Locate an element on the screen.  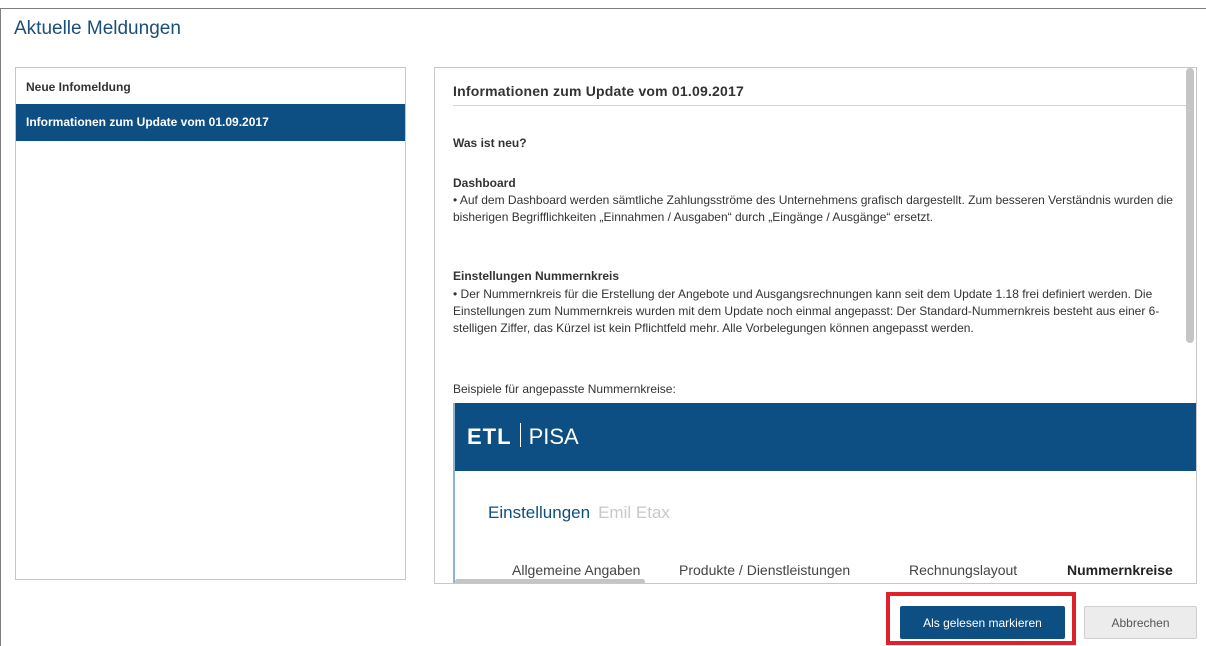
embedded-subtab-produkte: Produkte / Dienstleistungen is located at coordinates (765, 570).